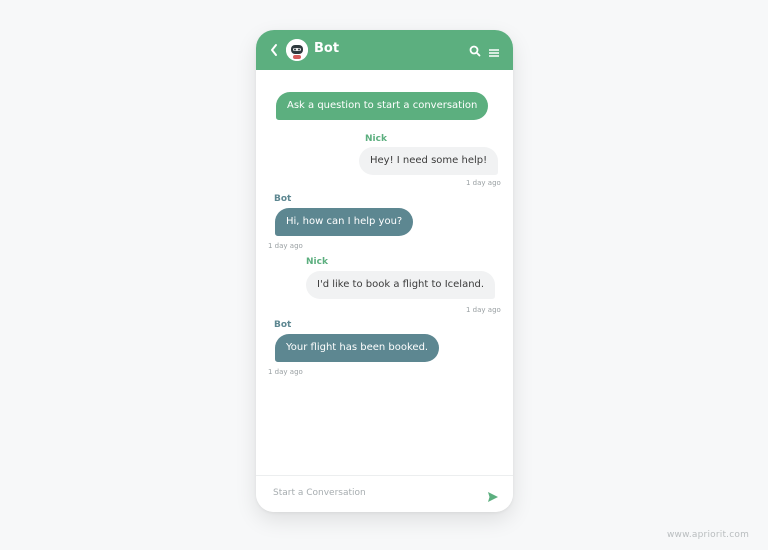  Describe the element at coordinates (327, 48) in the screenshot. I see `chat-title: Bot` at that location.